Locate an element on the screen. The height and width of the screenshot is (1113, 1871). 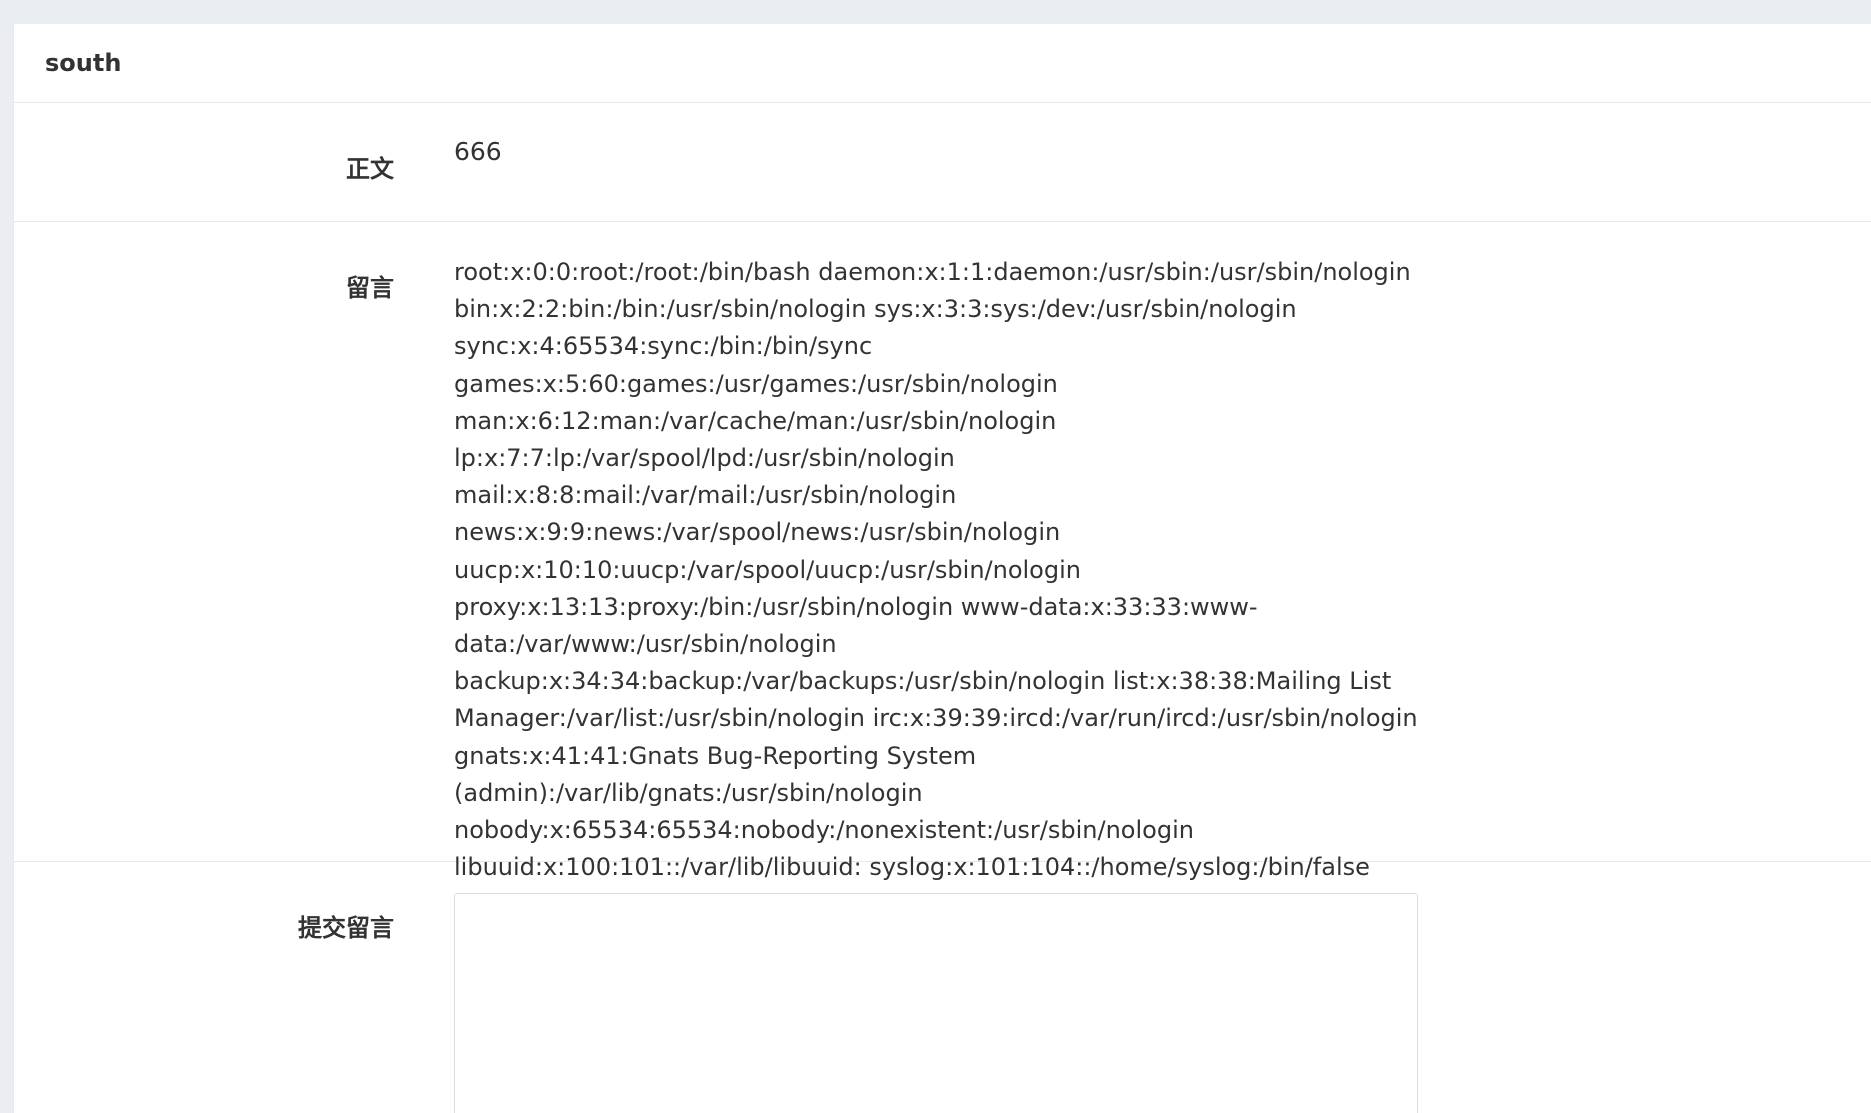
card-title: south is located at coordinates (83, 63).